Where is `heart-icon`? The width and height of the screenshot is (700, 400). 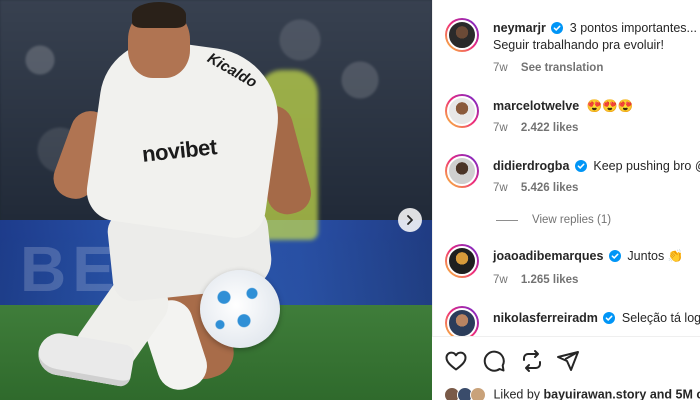 heart-icon is located at coordinates (456, 361).